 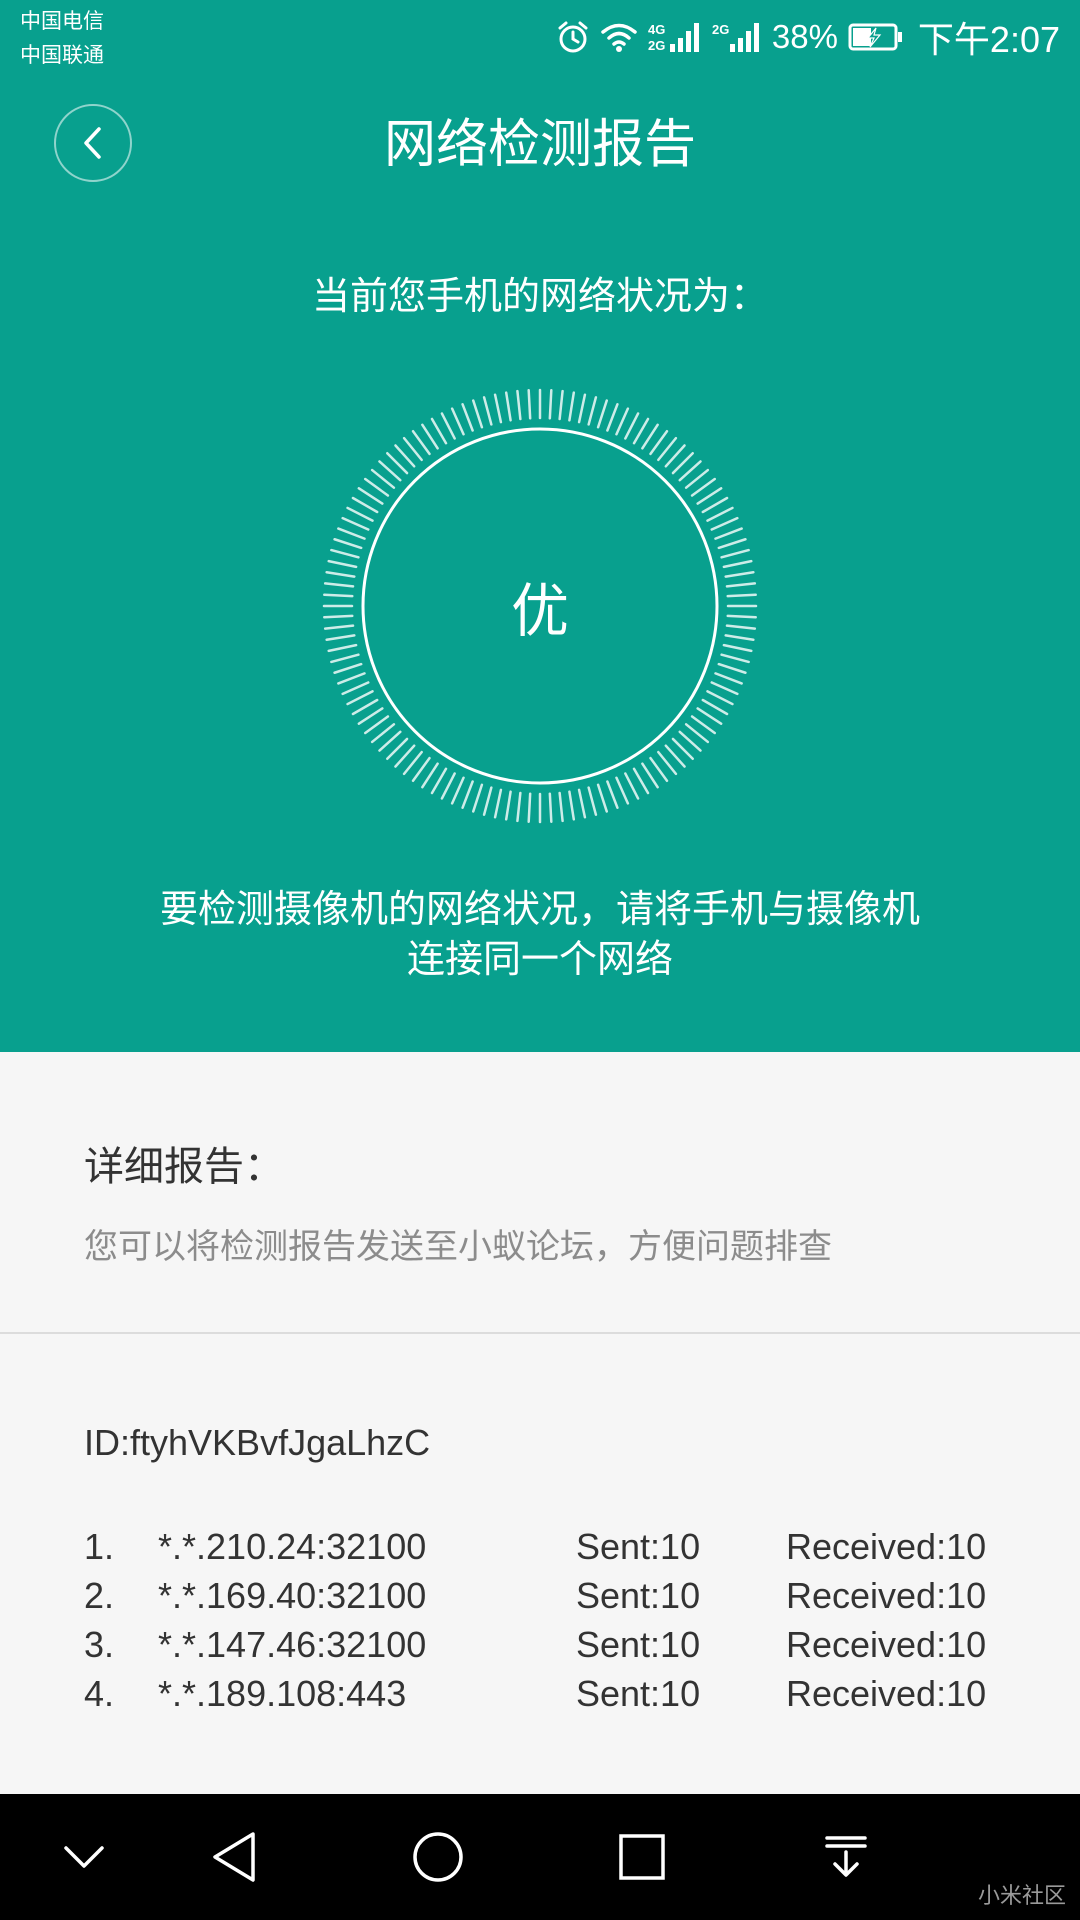 I want to click on server-address: *.*.147.46:32100, so click(x=292, y=1644).